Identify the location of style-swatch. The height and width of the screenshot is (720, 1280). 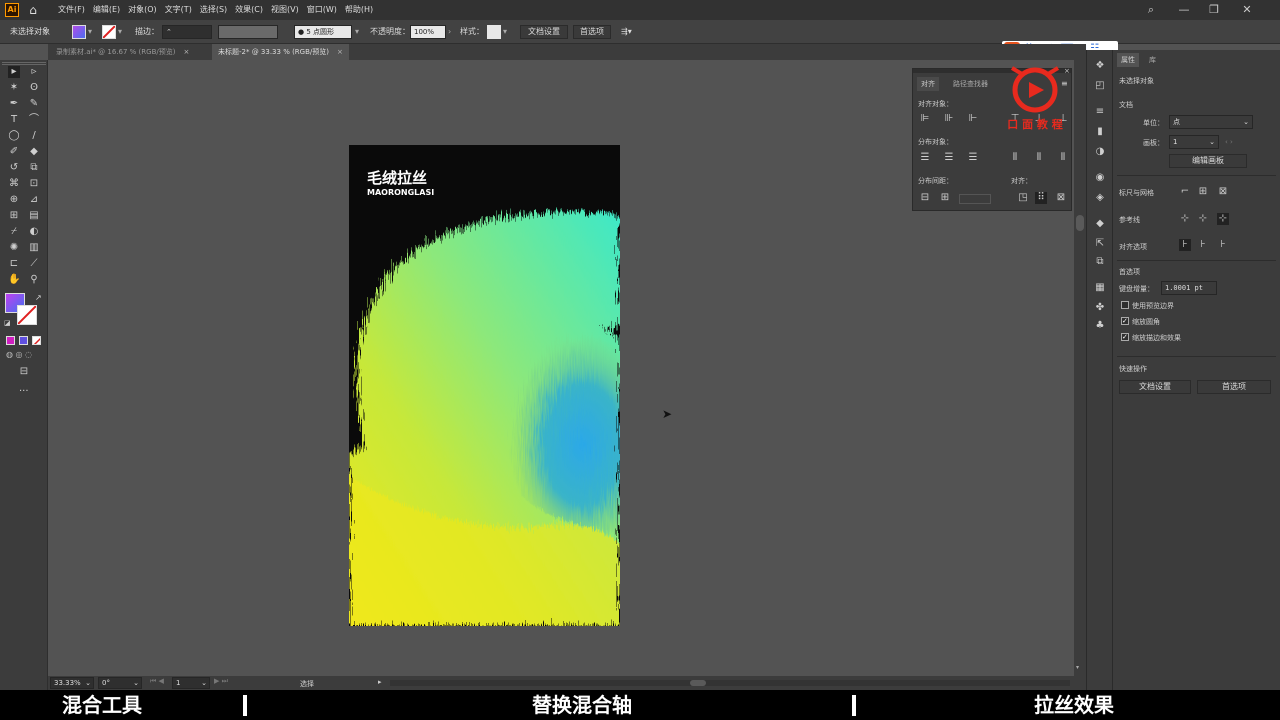
(494, 32).